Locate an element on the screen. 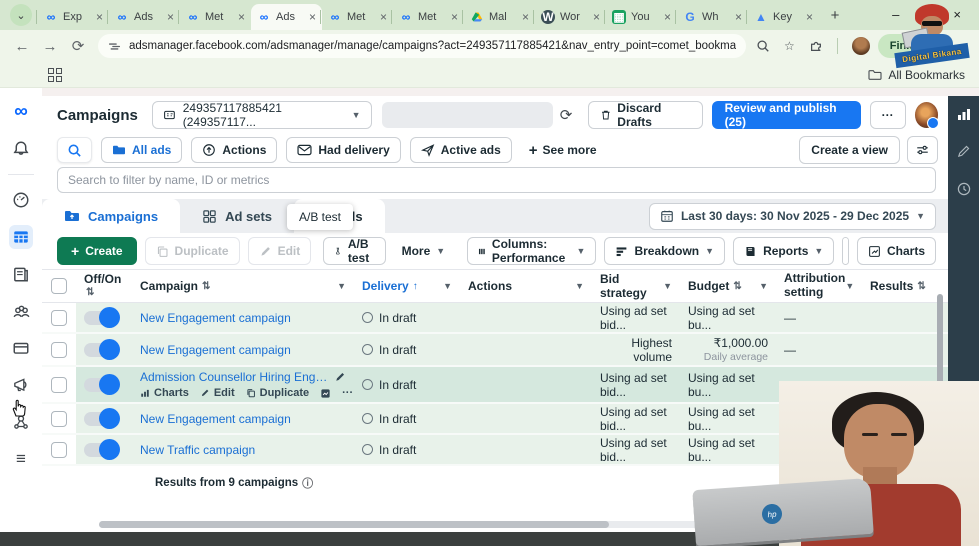 This screenshot has width=979, height=546. edit-button: Edit is located at coordinates (279, 251).